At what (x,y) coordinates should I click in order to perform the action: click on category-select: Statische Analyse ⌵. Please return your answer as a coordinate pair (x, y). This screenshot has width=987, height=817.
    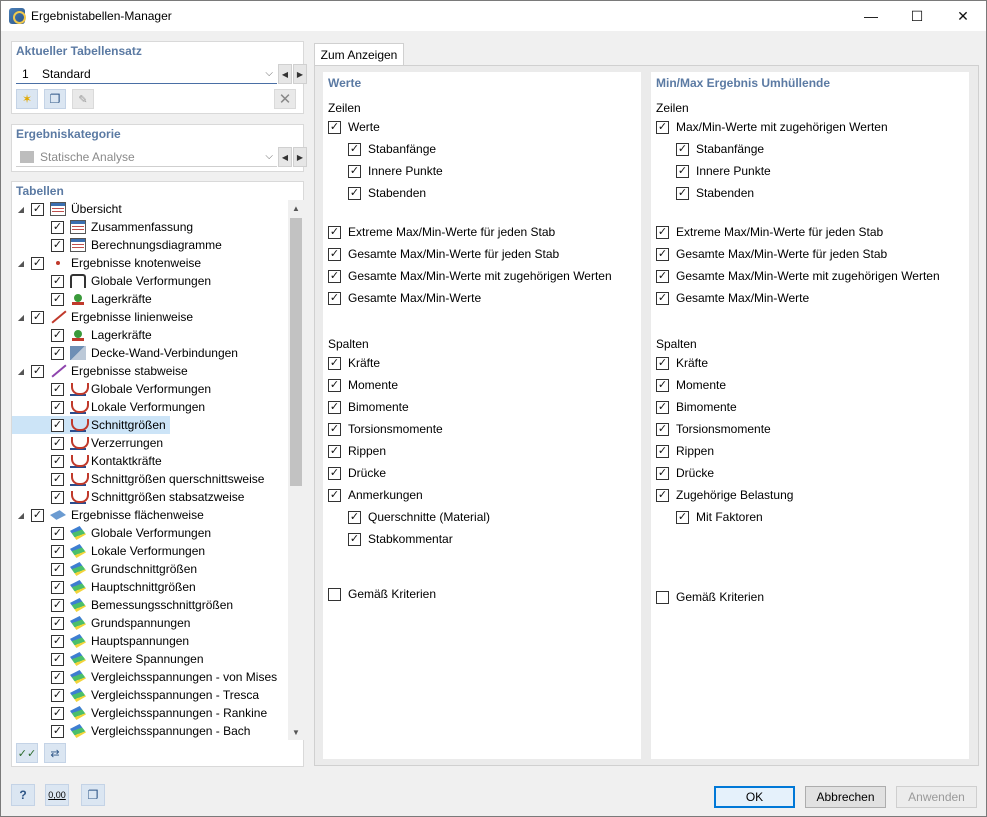
    Looking at the image, I should click on (146, 157).